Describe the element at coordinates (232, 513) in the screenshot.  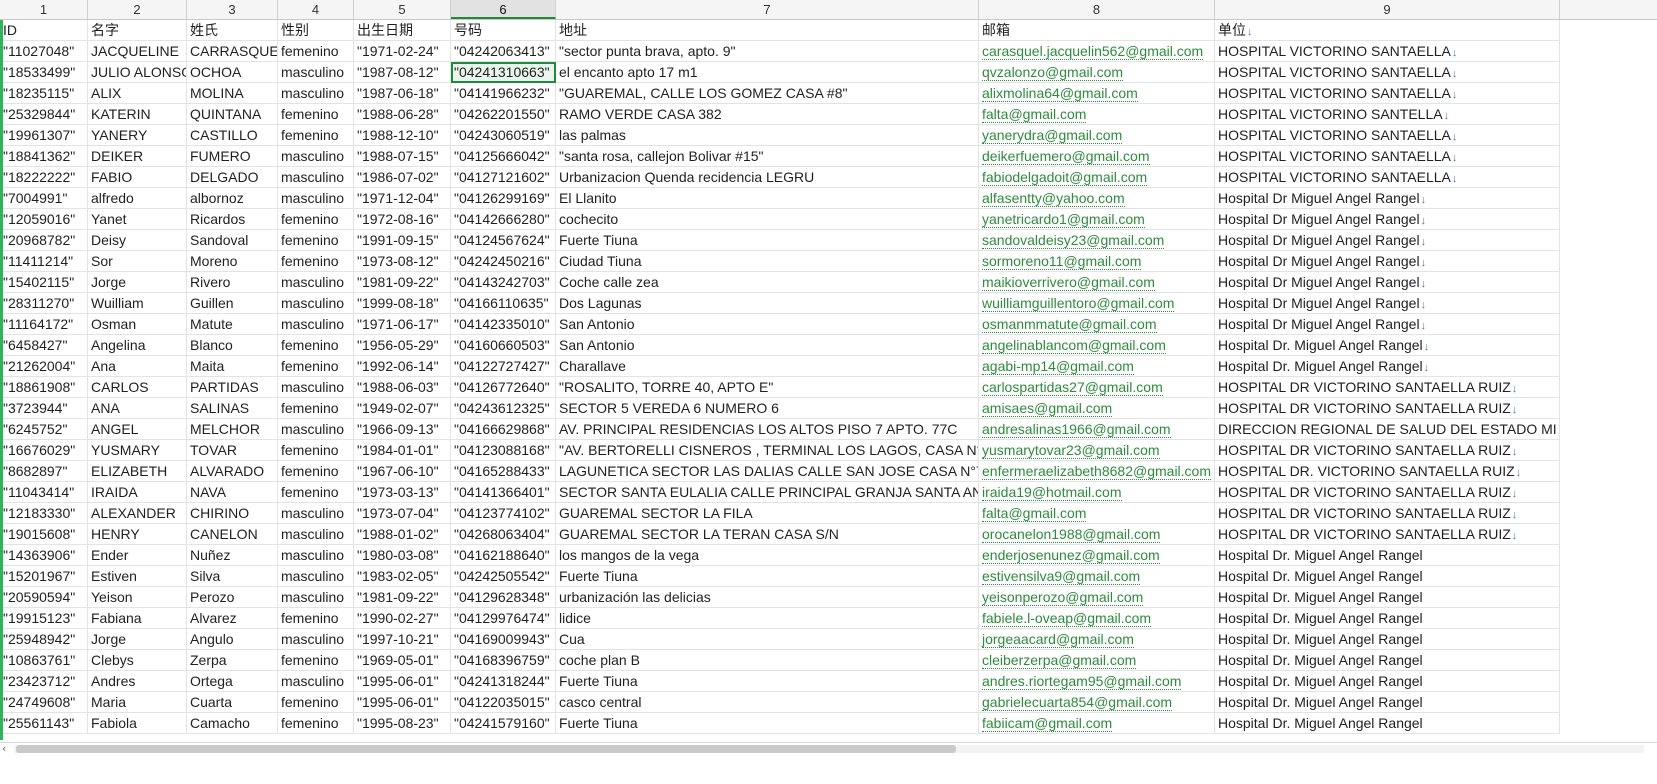
I see `cell: CHIRINO` at that location.